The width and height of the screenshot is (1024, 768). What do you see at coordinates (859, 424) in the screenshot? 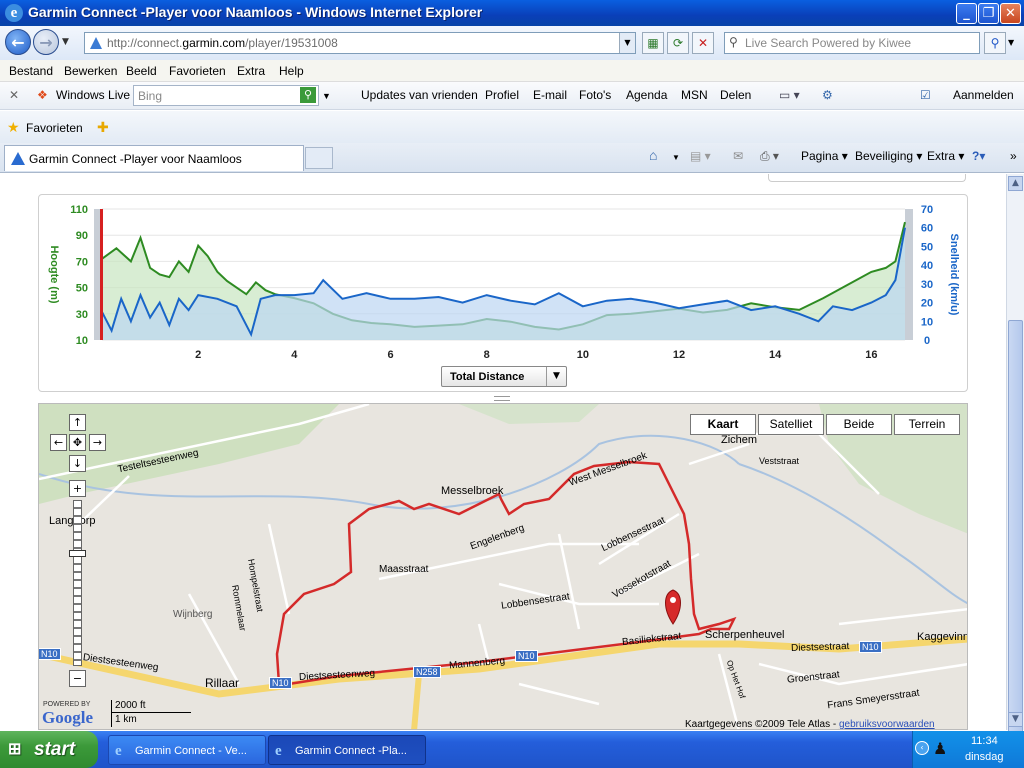
I see `maptype-beide: Beide` at bounding box center [859, 424].